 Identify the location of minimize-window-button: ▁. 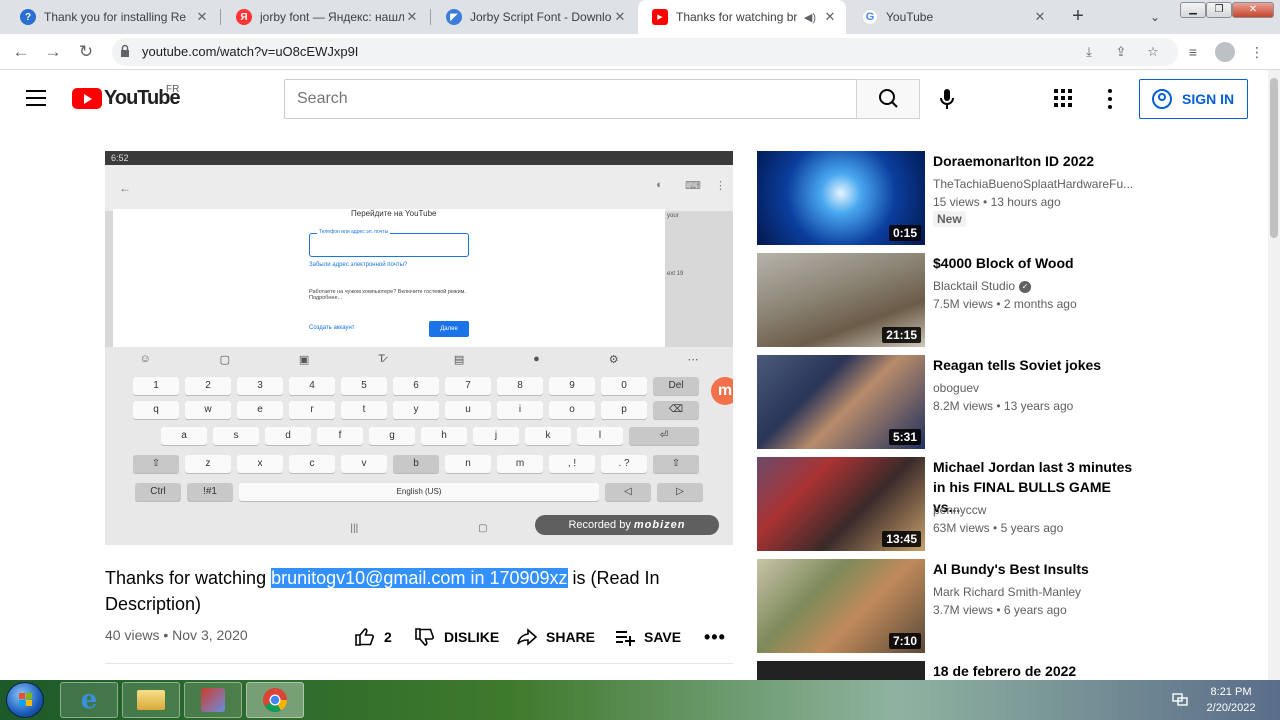
(1193, 10).